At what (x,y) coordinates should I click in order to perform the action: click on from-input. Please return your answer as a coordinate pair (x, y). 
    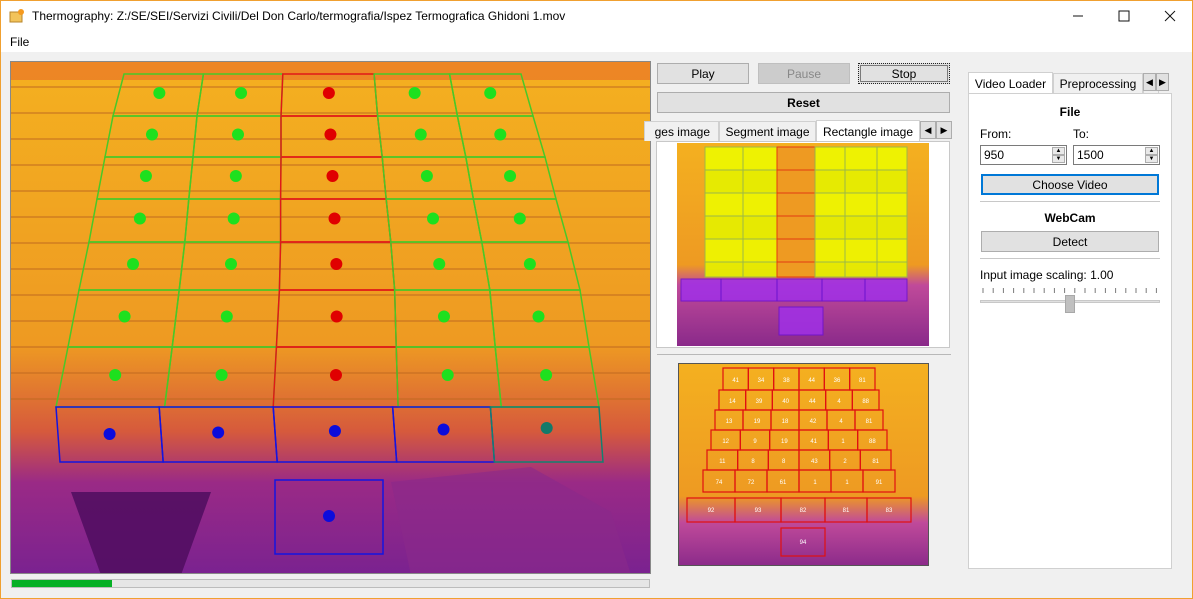
    Looking at the image, I should click on (1014, 155).